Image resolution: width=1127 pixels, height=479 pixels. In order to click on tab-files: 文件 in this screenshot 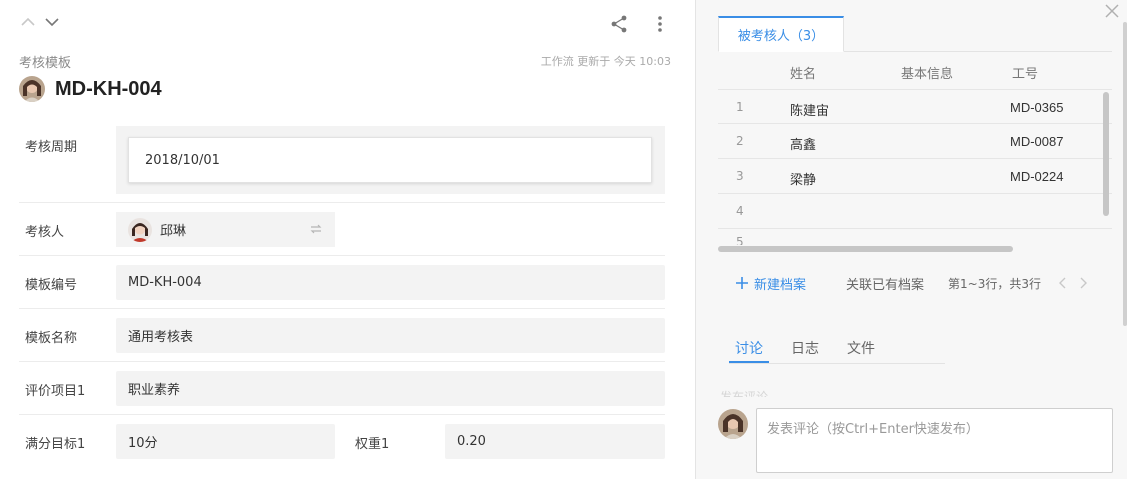, I will do `click(861, 348)`.